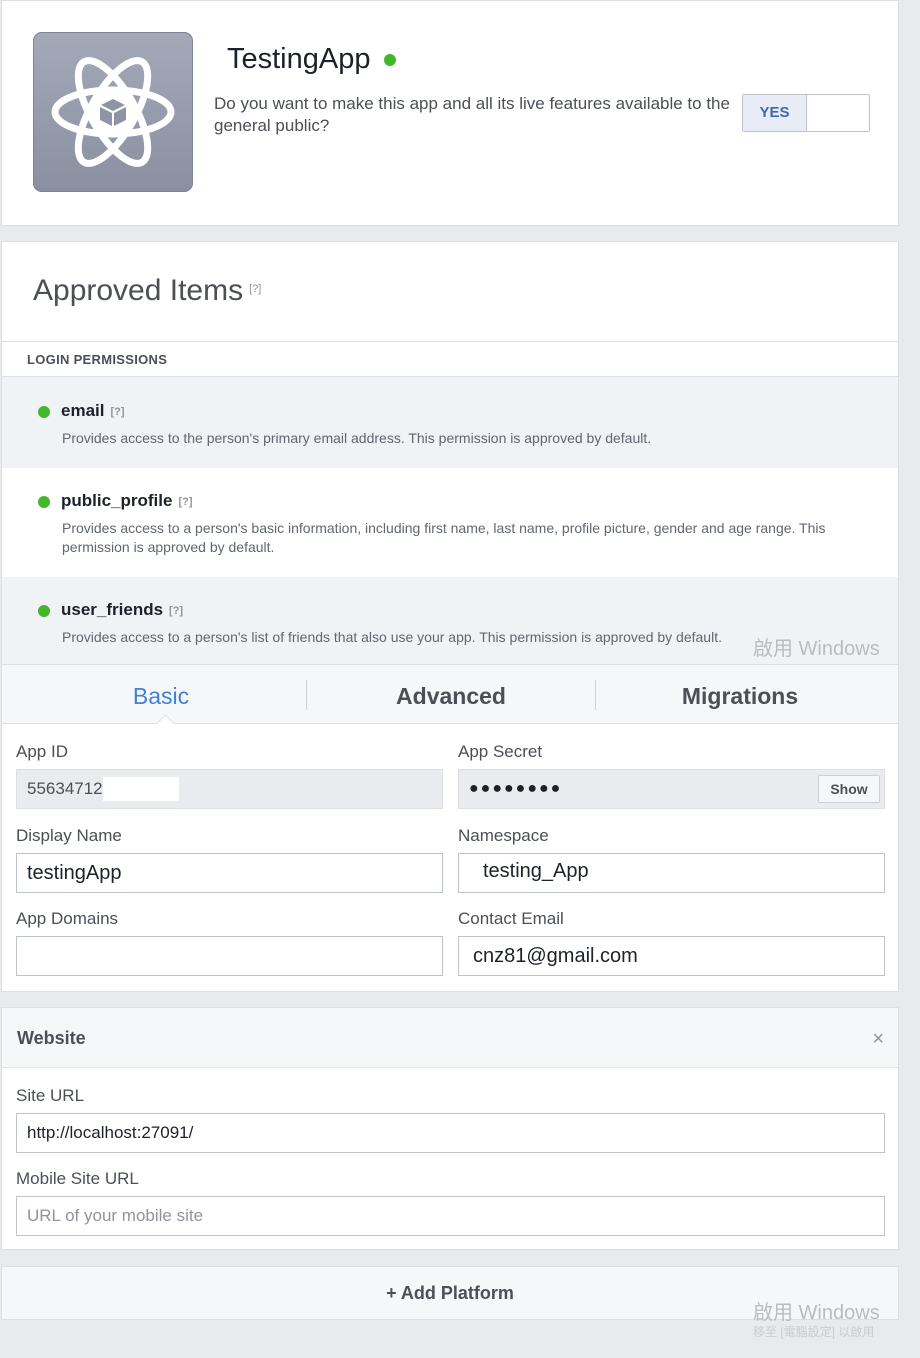 The width and height of the screenshot is (920, 1358). Describe the element at coordinates (140, 788) in the screenshot. I see `redacted-block` at that location.